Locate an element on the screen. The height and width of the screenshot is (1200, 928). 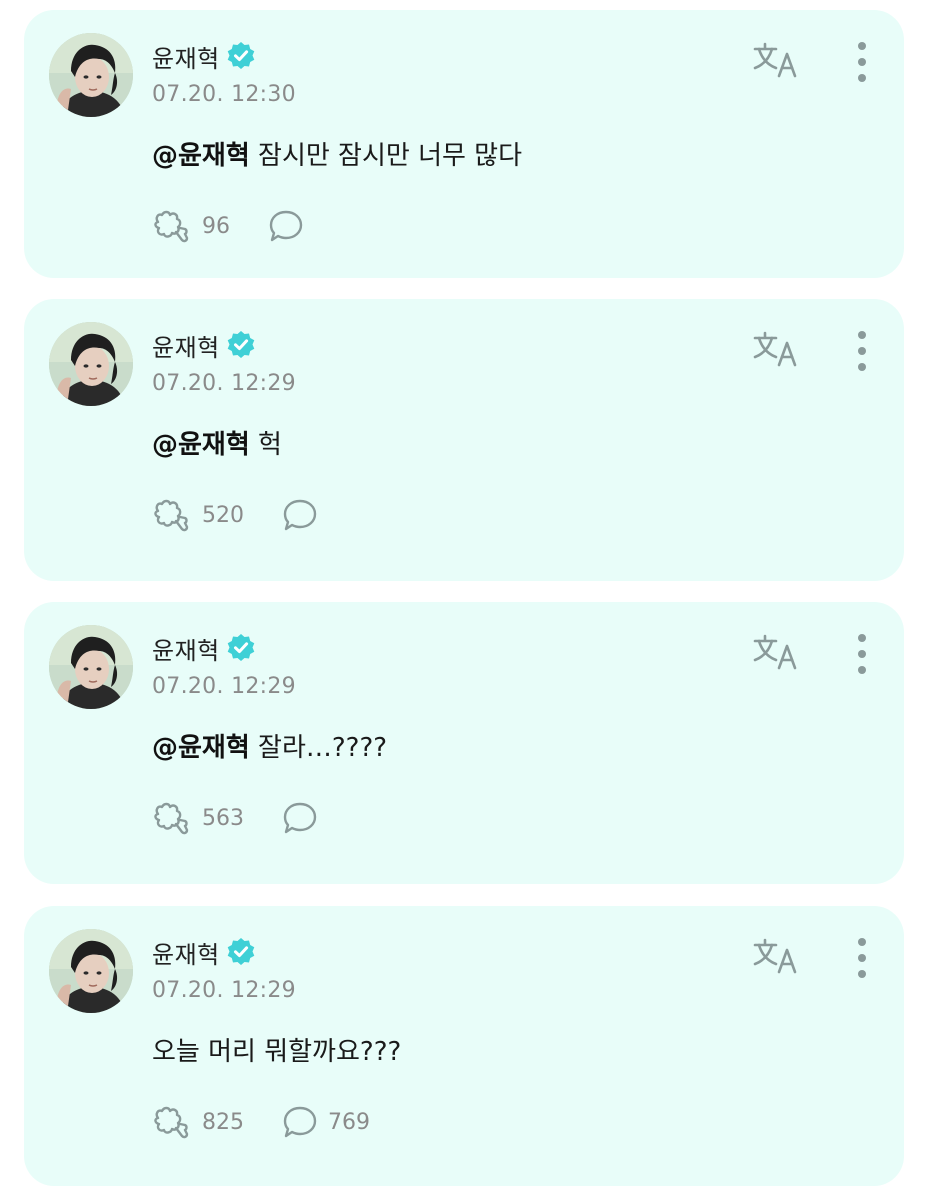
like-count: 563 is located at coordinates (223, 818).